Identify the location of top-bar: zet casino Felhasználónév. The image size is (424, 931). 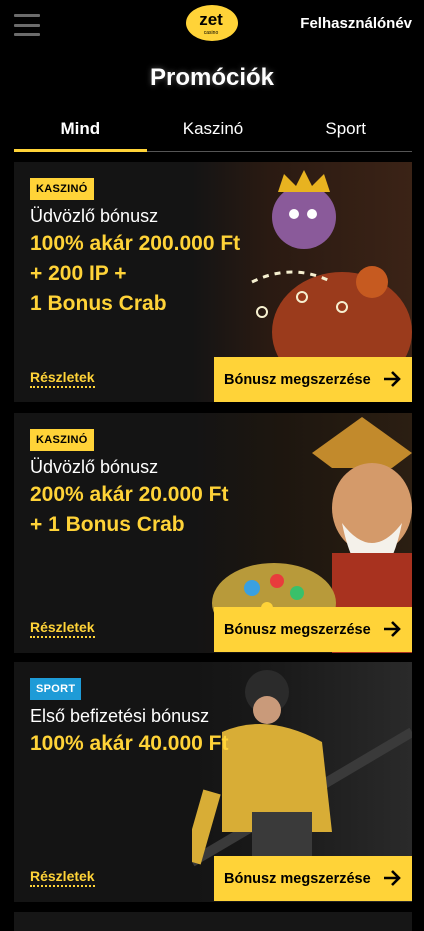
(212, 26).